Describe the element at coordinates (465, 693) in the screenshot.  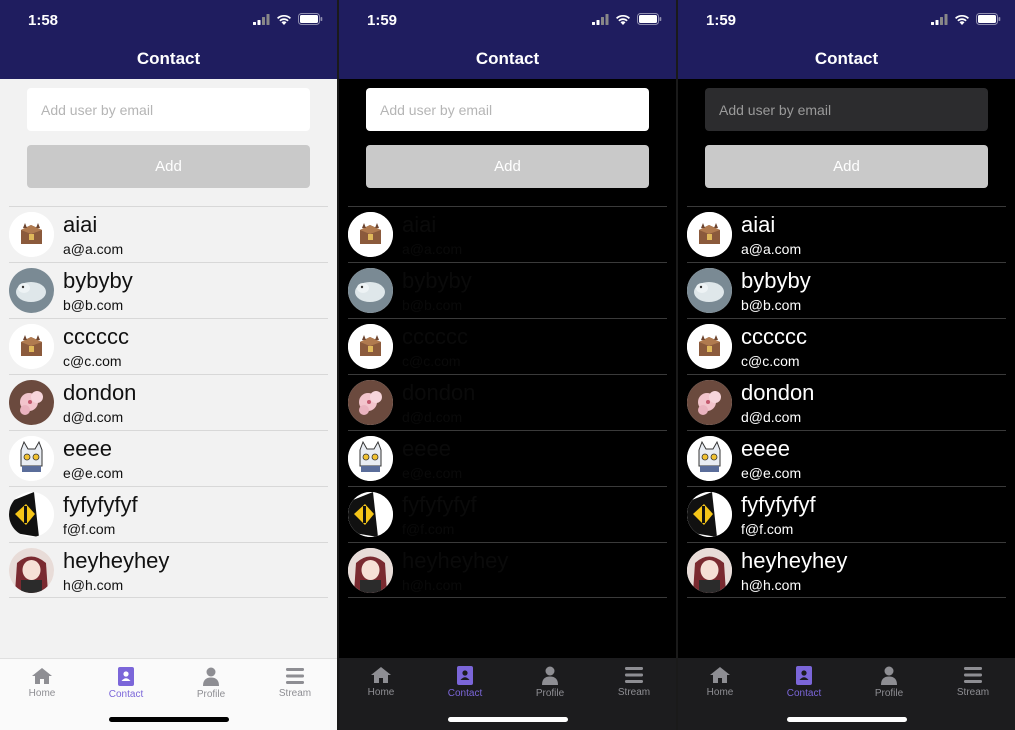
I see `tab-label: Contact` at that location.